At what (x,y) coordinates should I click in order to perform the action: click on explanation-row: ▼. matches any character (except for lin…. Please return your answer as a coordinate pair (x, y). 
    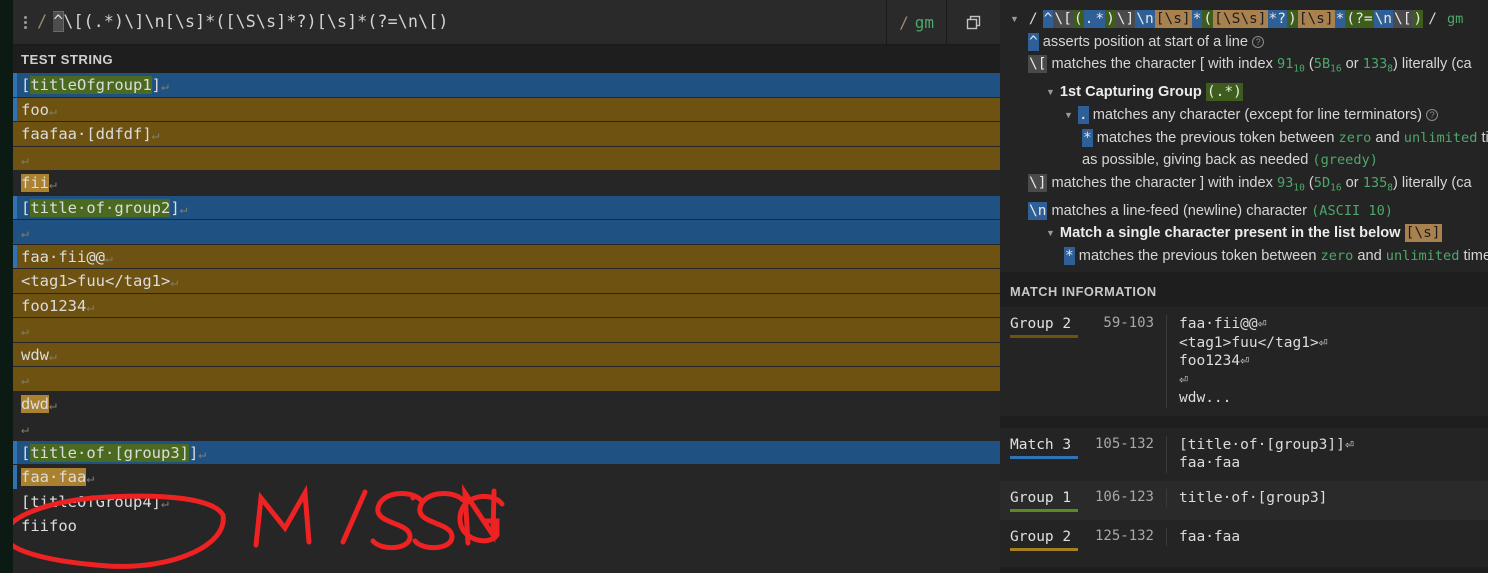
    Looking at the image, I should click on (1244, 115).